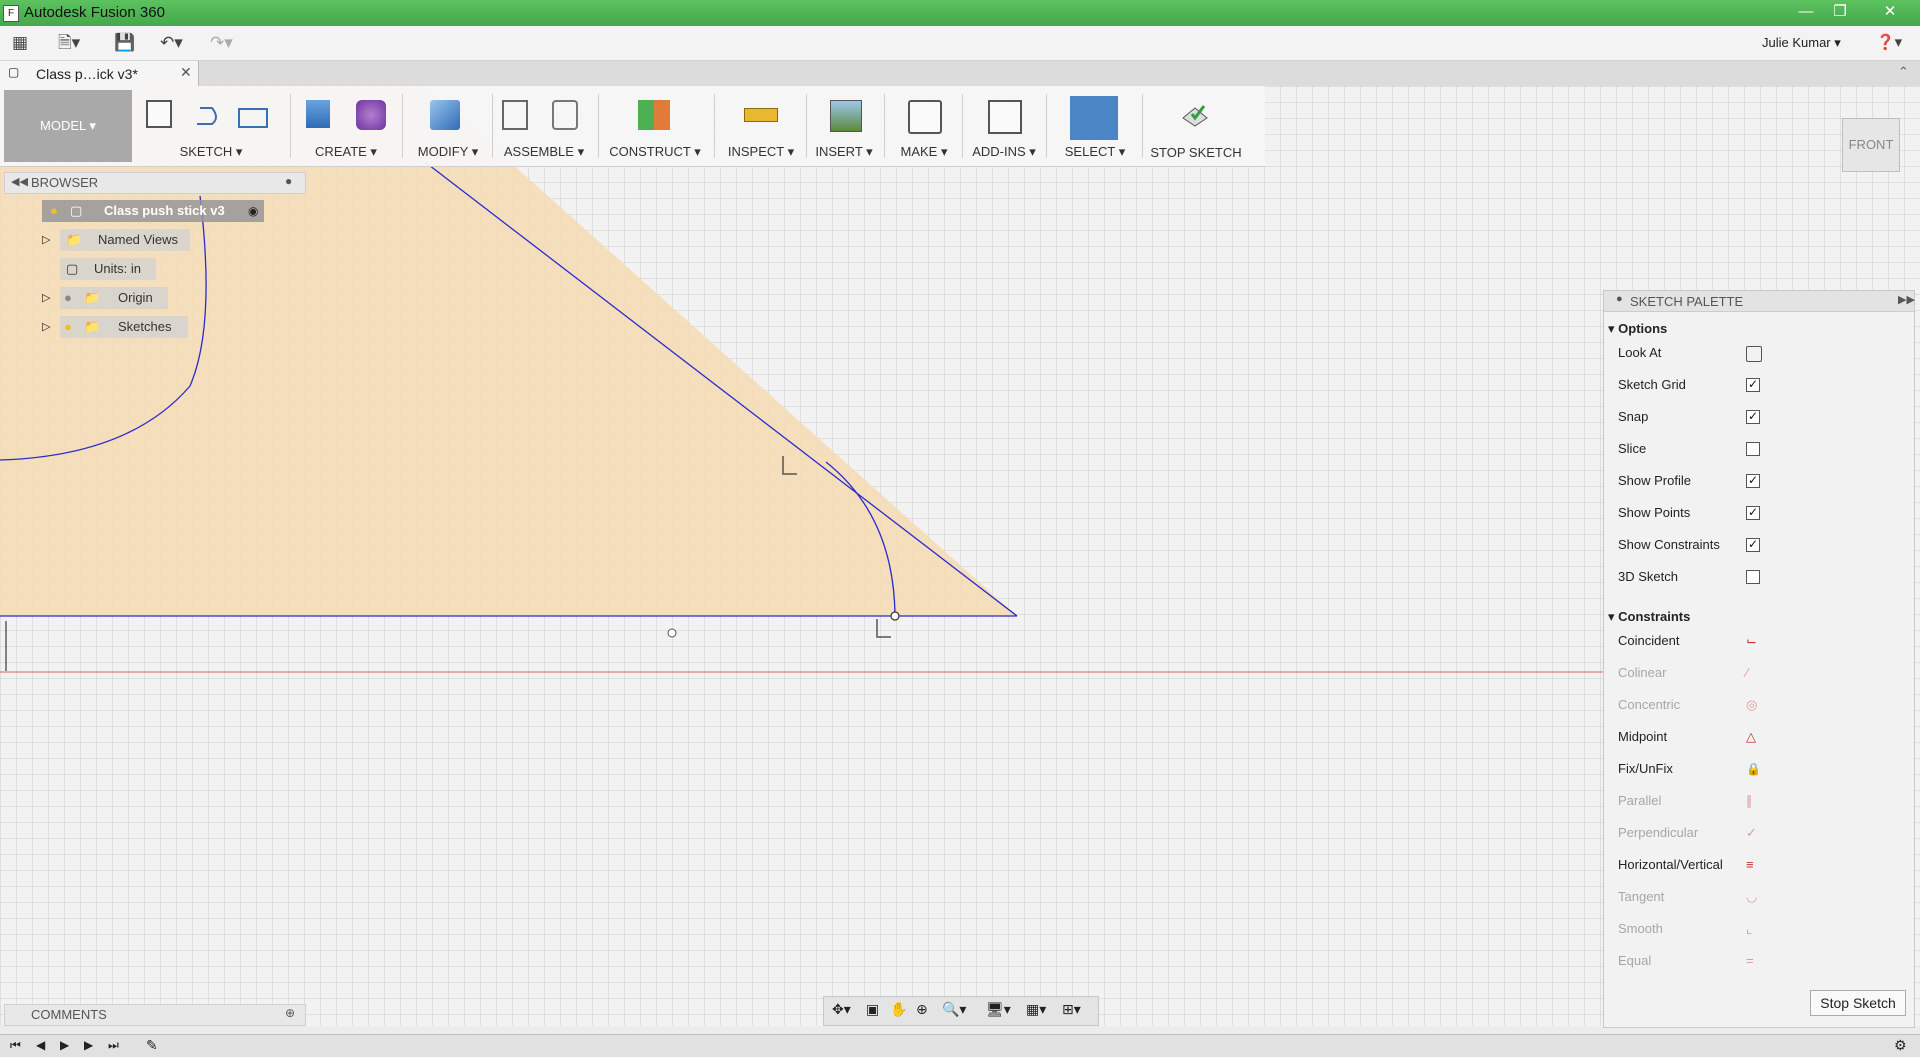 The image size is (1920, 1057). Describe the element at coordinates (20, 43) in the screenshot. I see `apps-grid-icon: ▦` at that location.